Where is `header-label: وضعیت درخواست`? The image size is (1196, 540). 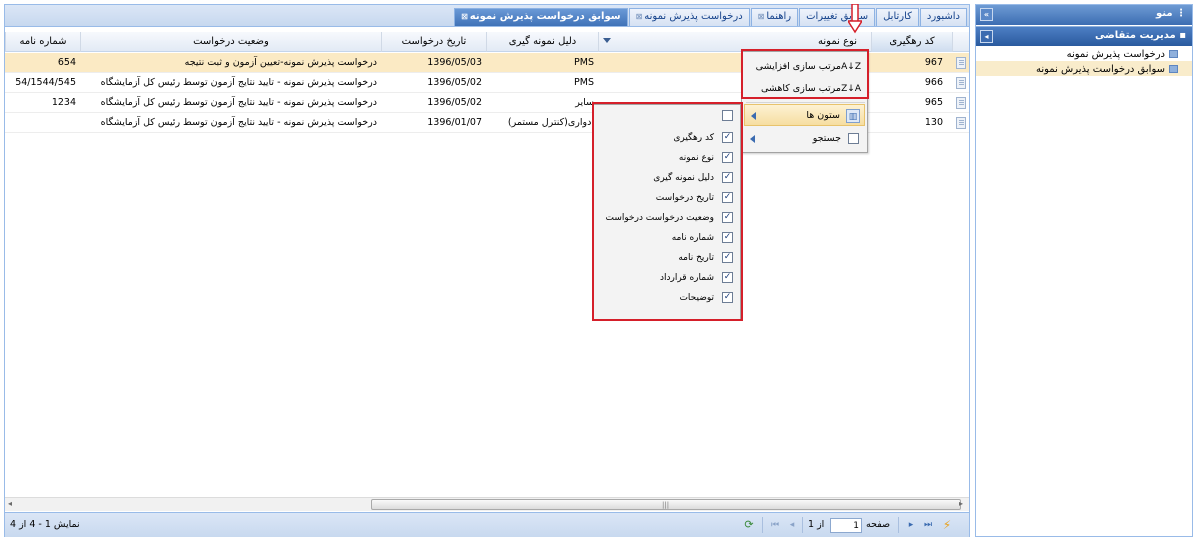
header-label: وضعیت درخواست is located at coordinates (231, 41).